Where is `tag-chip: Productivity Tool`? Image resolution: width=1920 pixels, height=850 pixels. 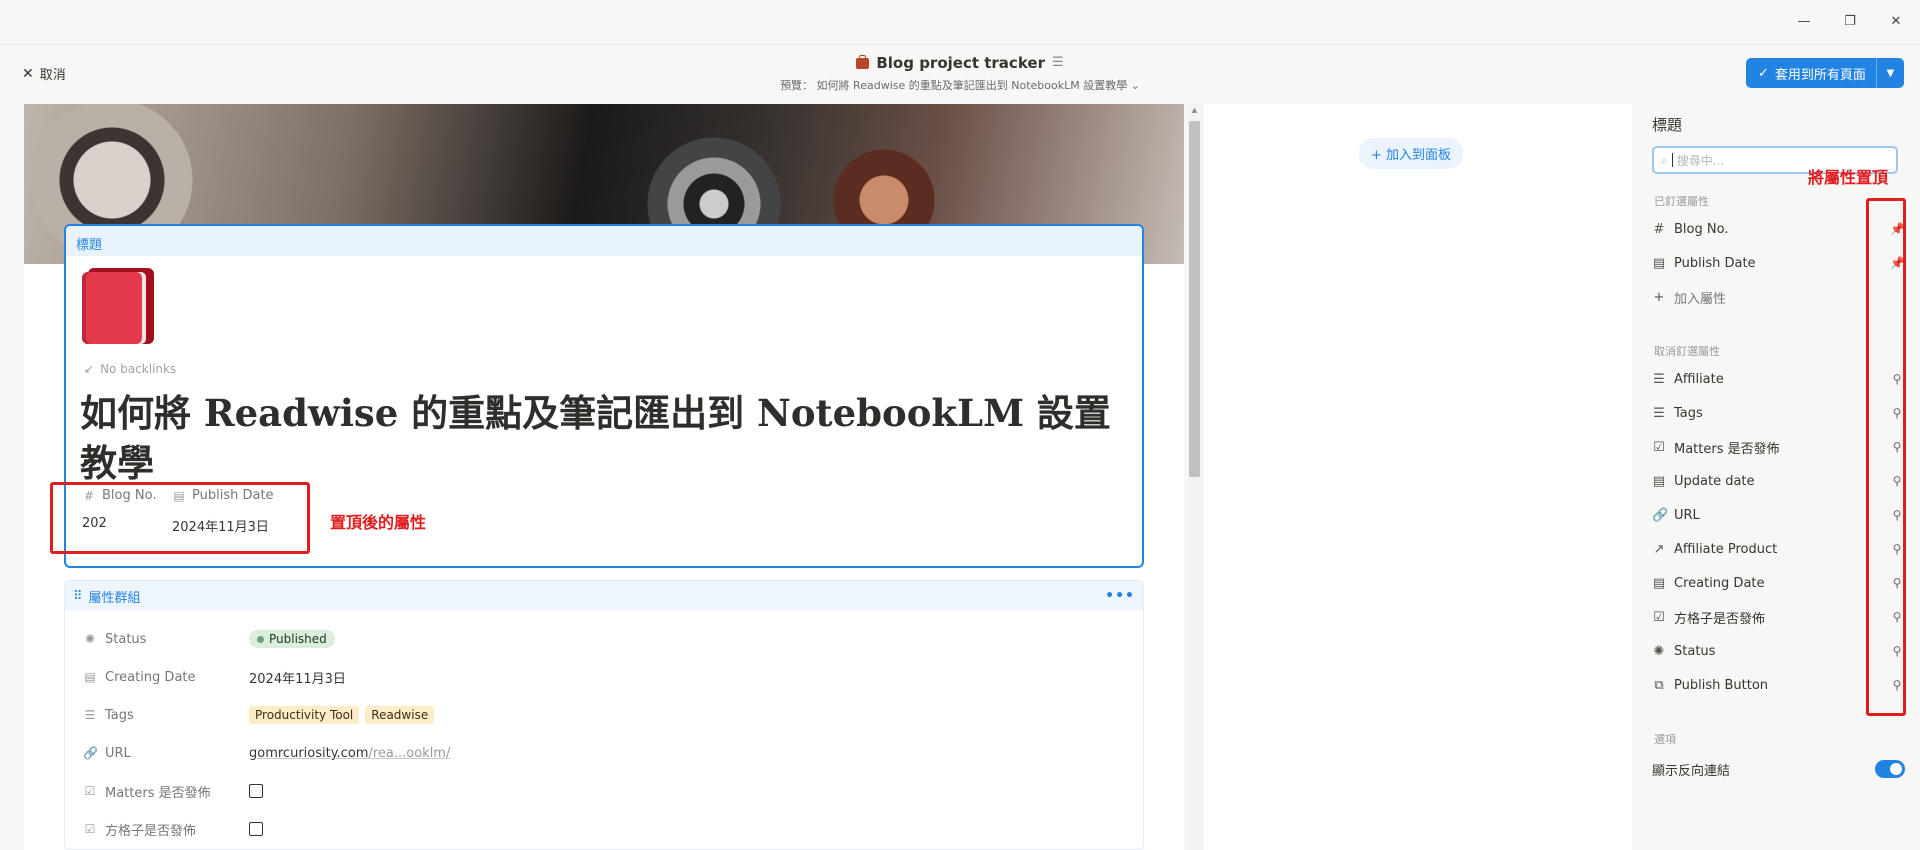 tag-chip: Productivity Tool is located at coordinates (304, 715).